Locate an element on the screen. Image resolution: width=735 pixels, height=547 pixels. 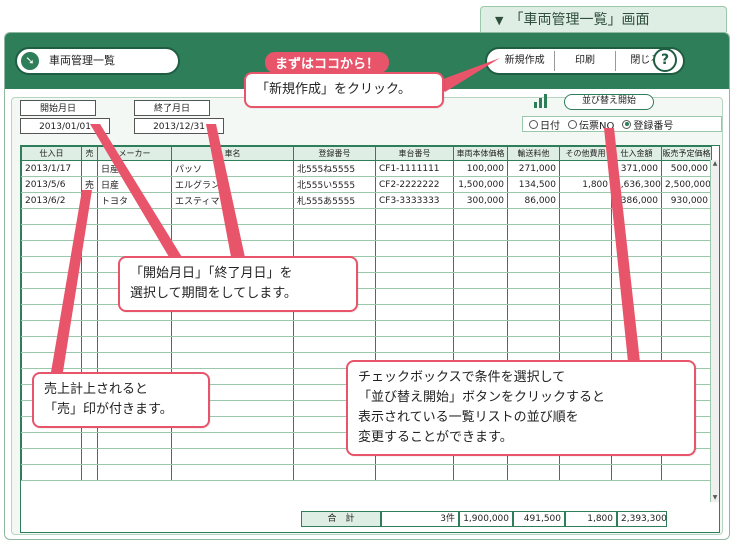
sort-option-slip: 伝票NO is located at coordinates (591, 124).